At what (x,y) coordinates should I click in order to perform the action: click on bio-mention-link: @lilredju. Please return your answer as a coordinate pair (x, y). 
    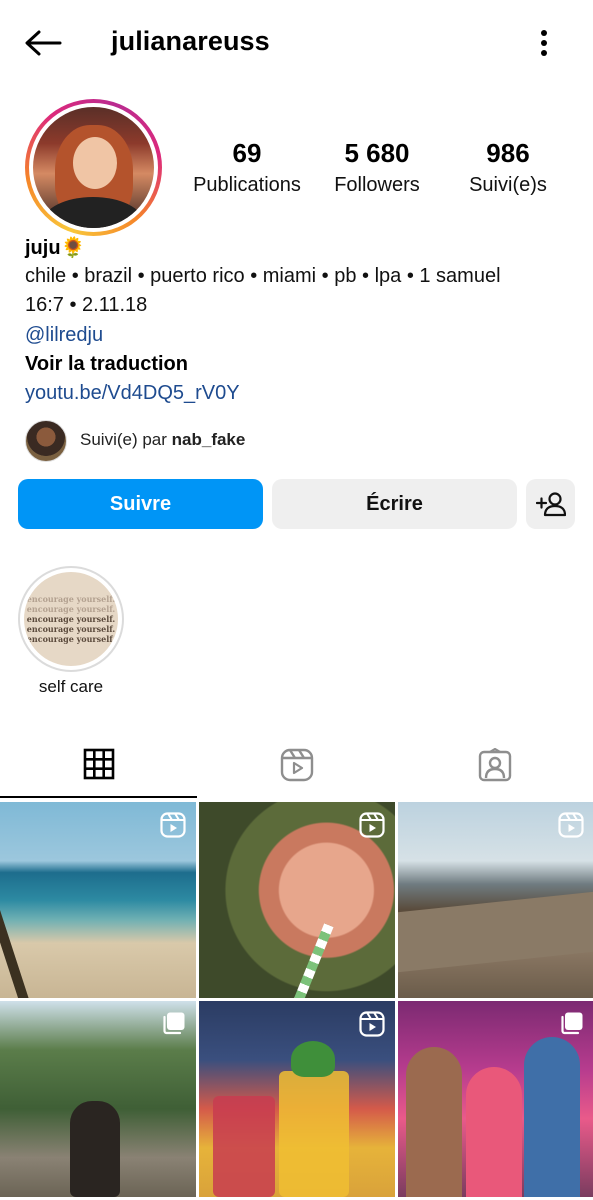
    Looking at the image, I should click on (64, 335).